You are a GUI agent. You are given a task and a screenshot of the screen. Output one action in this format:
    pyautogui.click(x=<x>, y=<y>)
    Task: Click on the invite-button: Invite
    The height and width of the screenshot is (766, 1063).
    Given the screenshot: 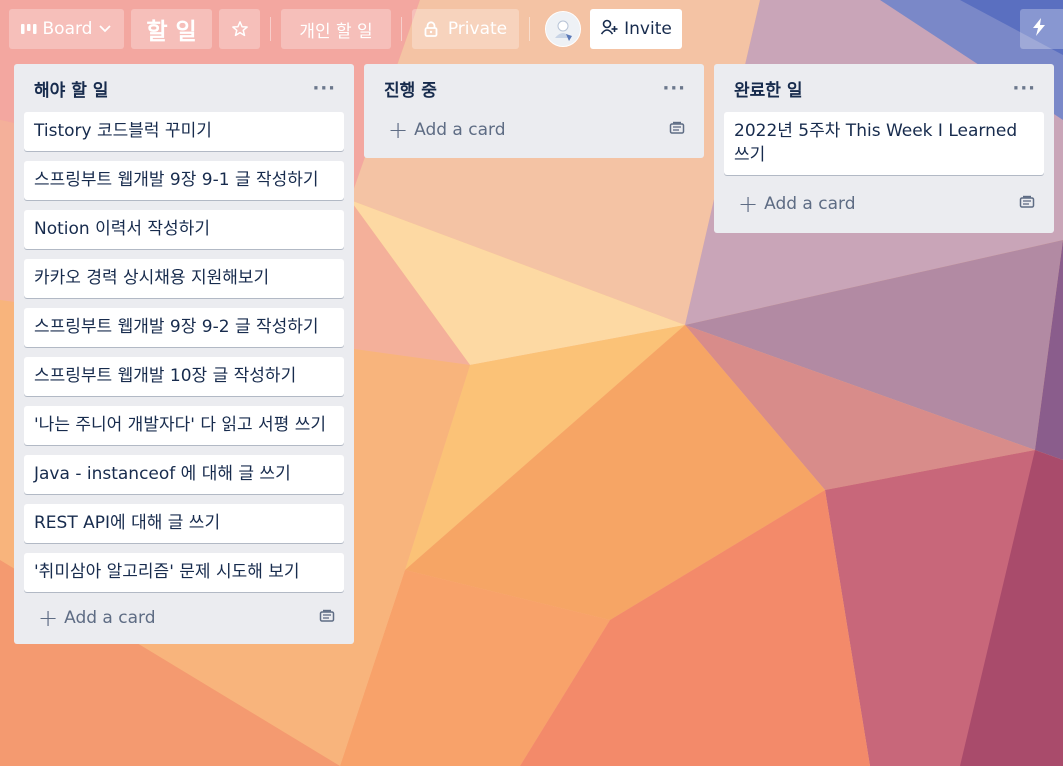 What is the action you would take?
    pyautogui.click(x=636, y=29)
    